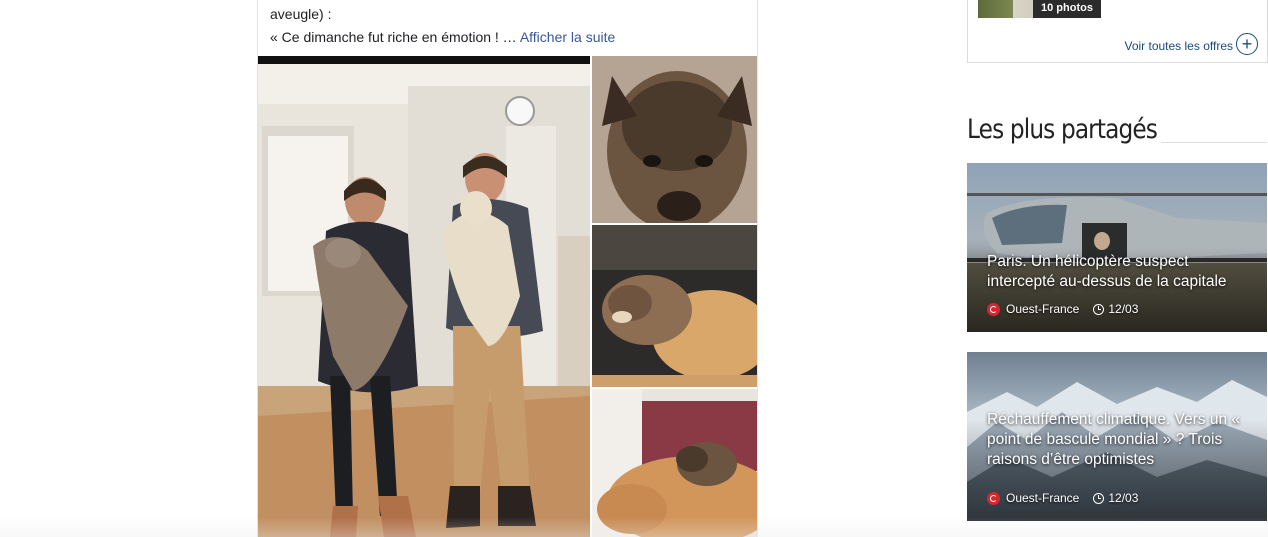 The image size is (1268, 537). Describe the element at coordinates (505, 12) in the screenshot. I see `post-text-line-1: aveugle) :` at that location.